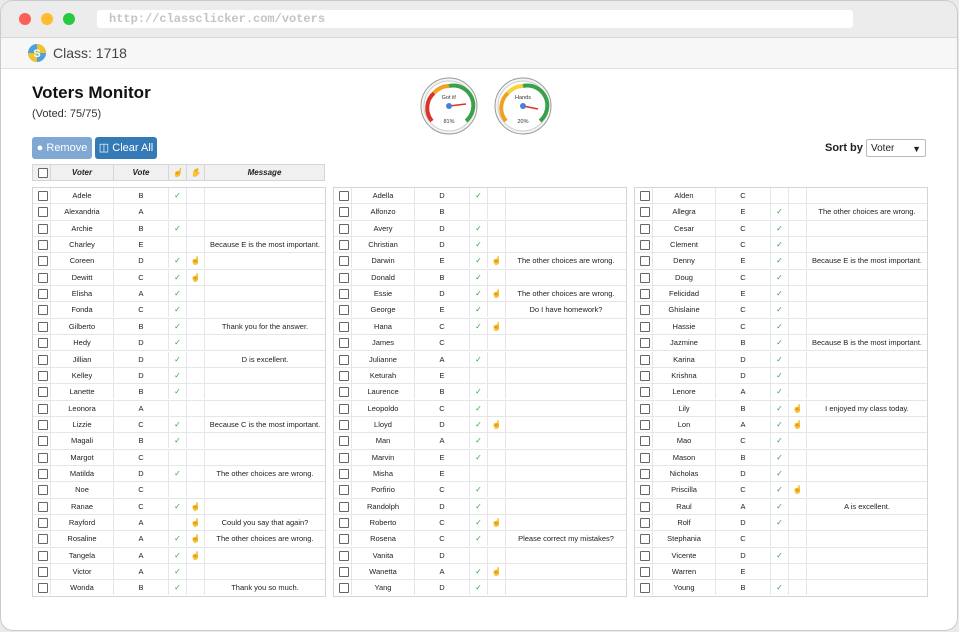 The image size is (959, 632). Describe the element at coordinates (141, 172) in the screenshot. I see `header-vote: Vote` at that location.